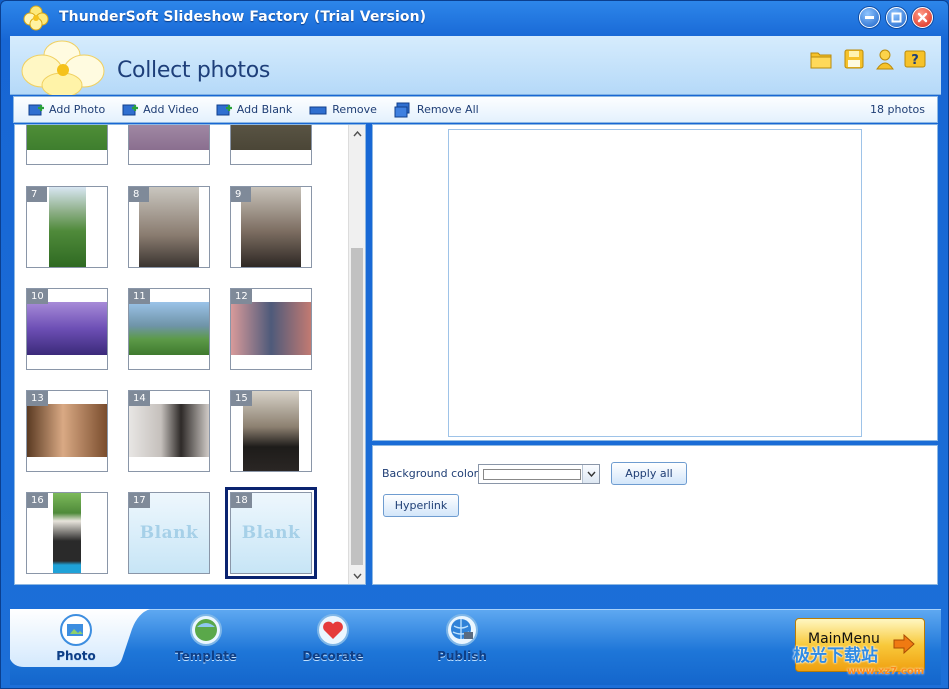  I want to click on save-icon, so click(854, 59).